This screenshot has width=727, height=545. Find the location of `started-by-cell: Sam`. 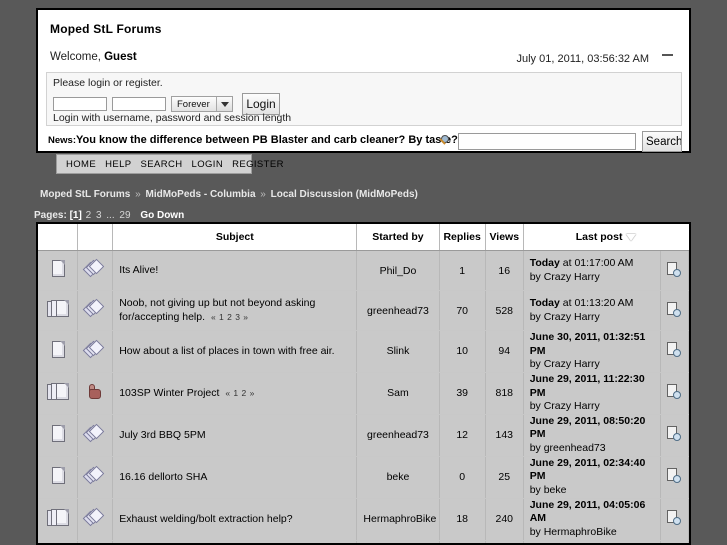

started-by-cell: Sam is located at coordinates (398, 393).